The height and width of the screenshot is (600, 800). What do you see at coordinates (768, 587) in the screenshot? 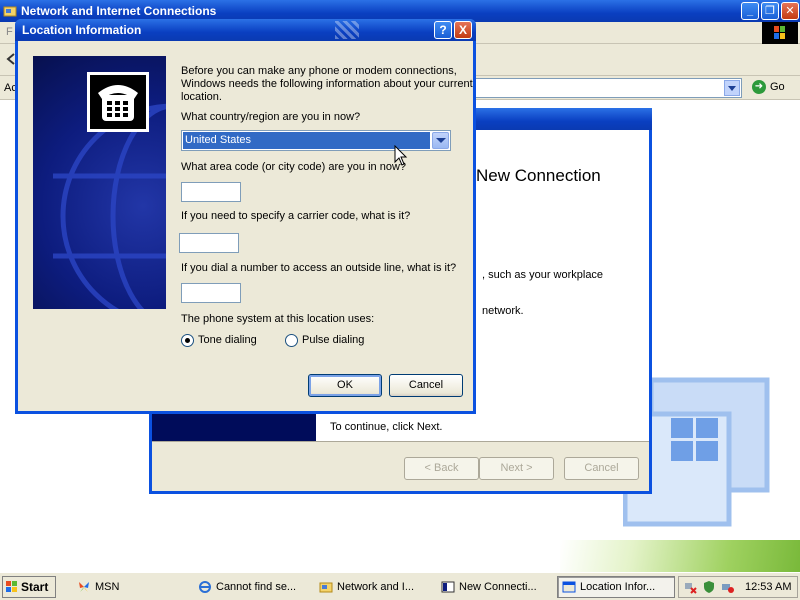
I see `clock: 12:53 AM` at bounding box center [768, 587].